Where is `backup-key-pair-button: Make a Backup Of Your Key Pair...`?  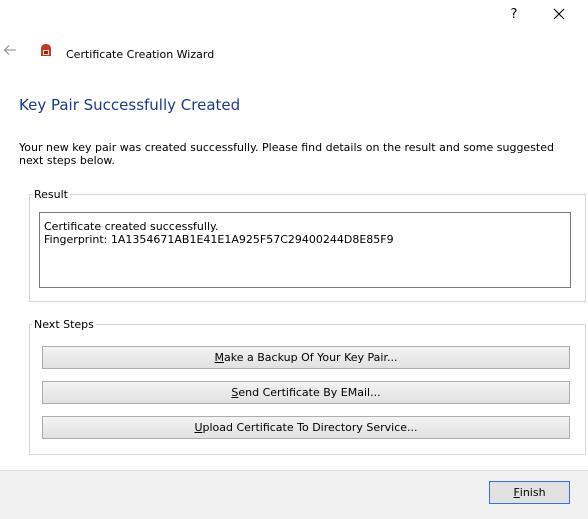 backup-key-pair-button: Make a Backup Of Your Key Pair... is located at coordinates (306, 357).